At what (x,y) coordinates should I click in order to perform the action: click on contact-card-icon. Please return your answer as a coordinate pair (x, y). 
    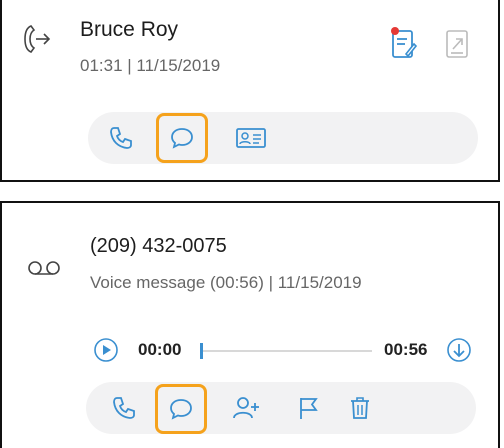
    Looking at the image, I should click on (251, 138).